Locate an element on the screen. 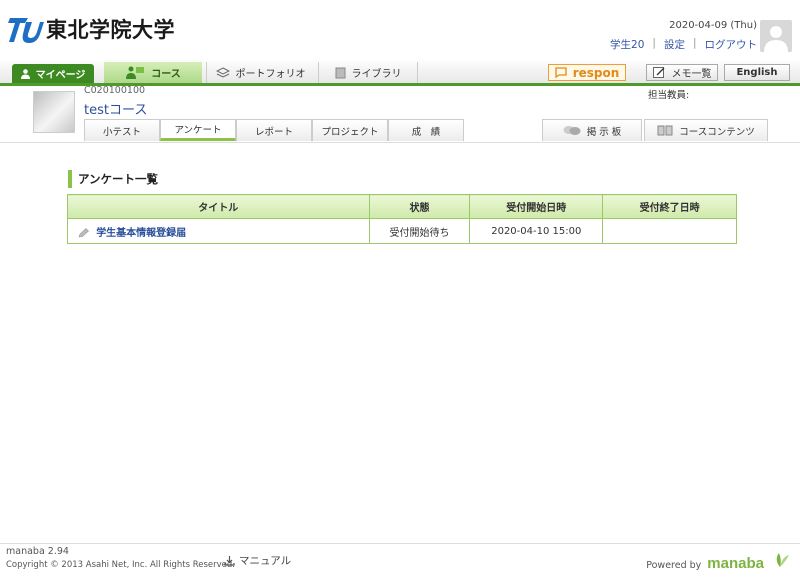 Image resolution: width=800 pixels, height=580 pixels. nav-memo-button: メモ一覧 is located at coordinates (682, 72).